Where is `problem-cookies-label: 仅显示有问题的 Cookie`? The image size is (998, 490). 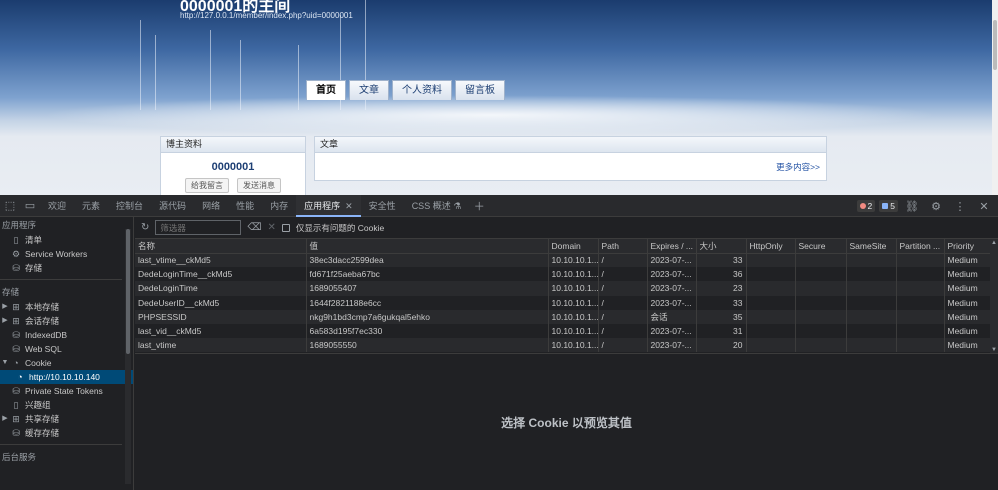
problem-cookies-label: 仅显示有问题的 Cookie is located at coordinates (340, 227).